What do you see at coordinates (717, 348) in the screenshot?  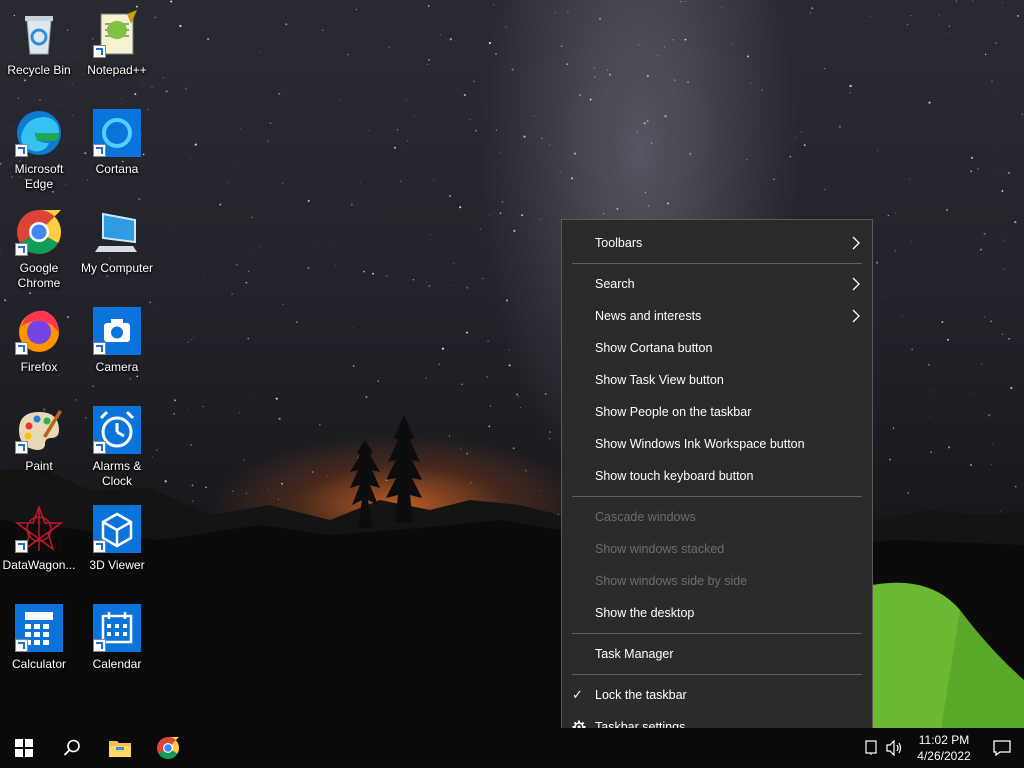 I see `menu-item-show-cortana-button: Show Cortana button` at bounding box center [717, 348].